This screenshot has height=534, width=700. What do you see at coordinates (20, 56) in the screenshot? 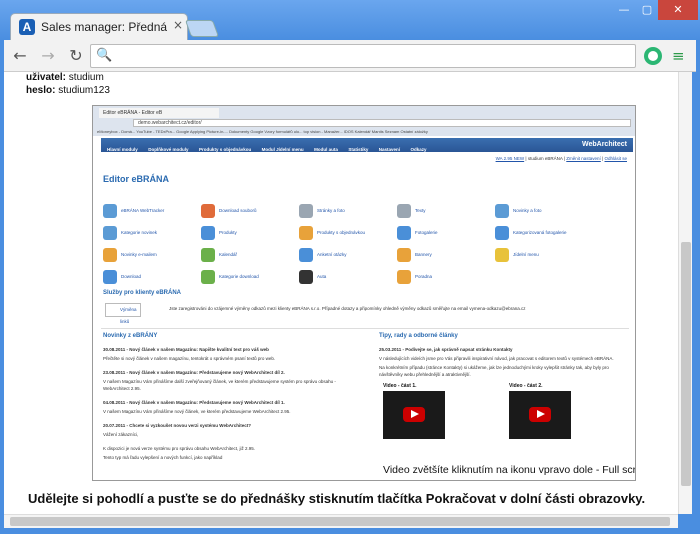
I see `back-button: ←` at bounding box center [20, 56].